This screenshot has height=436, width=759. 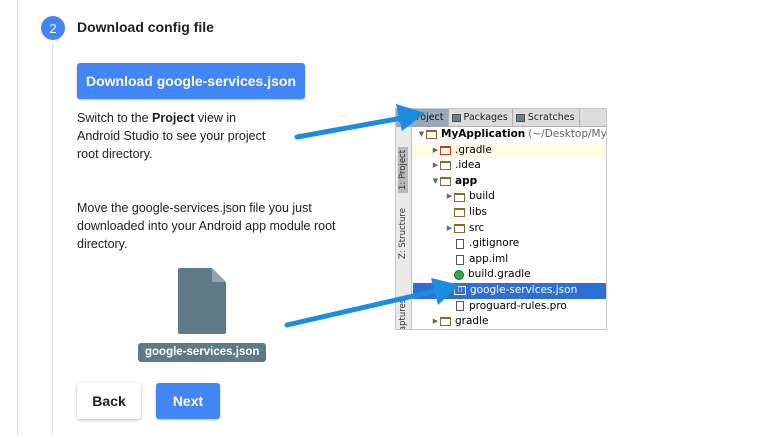 I want to click on tree-row-build: ▶ build, so click(x=509, y=197).